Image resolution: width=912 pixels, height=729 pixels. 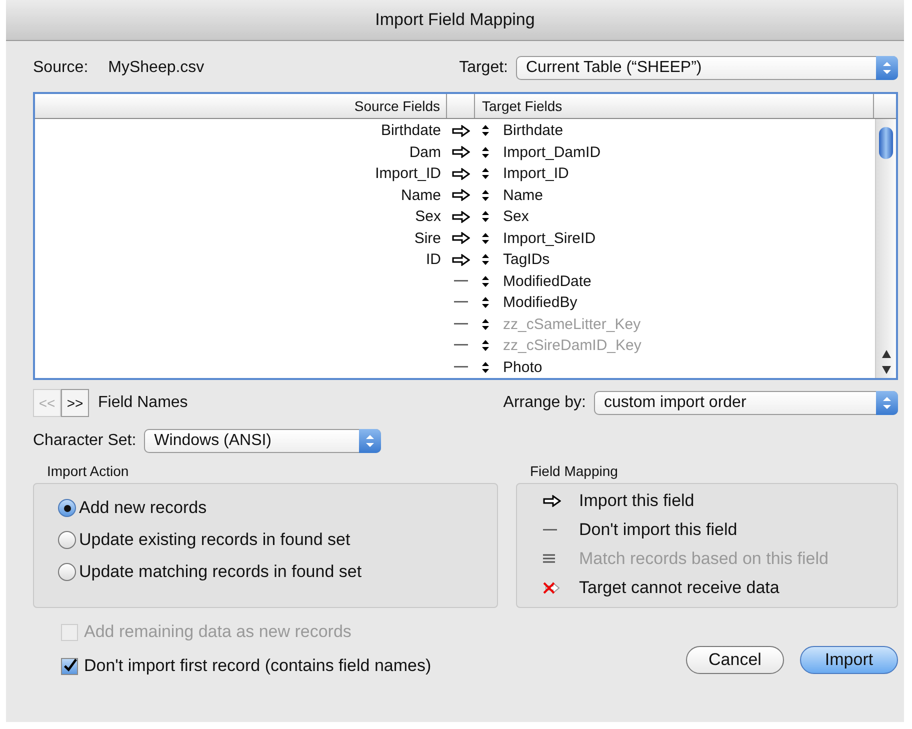 What do you see at coordinates (885, 248) in the screenshot?
I see `vertical-scrollbar` at bounding box center [885, 248].